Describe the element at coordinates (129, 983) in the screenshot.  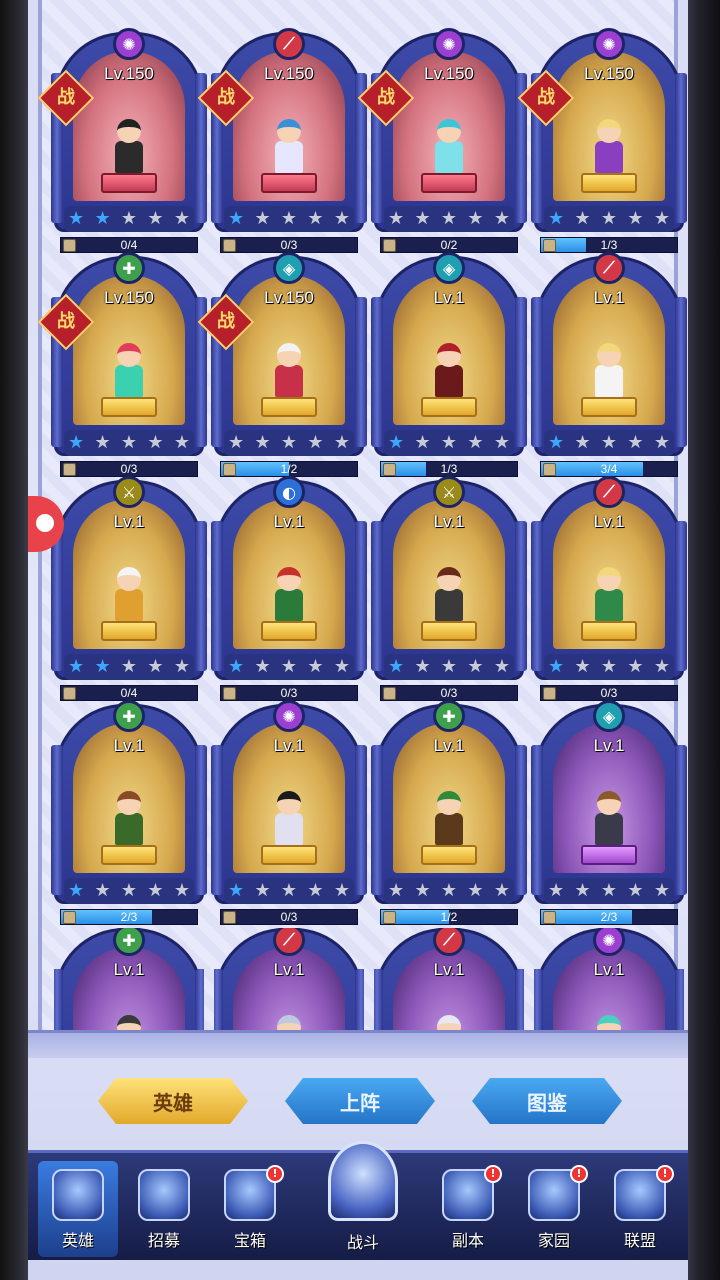
I see `hero-card: ✚ Lv.1` at that location.